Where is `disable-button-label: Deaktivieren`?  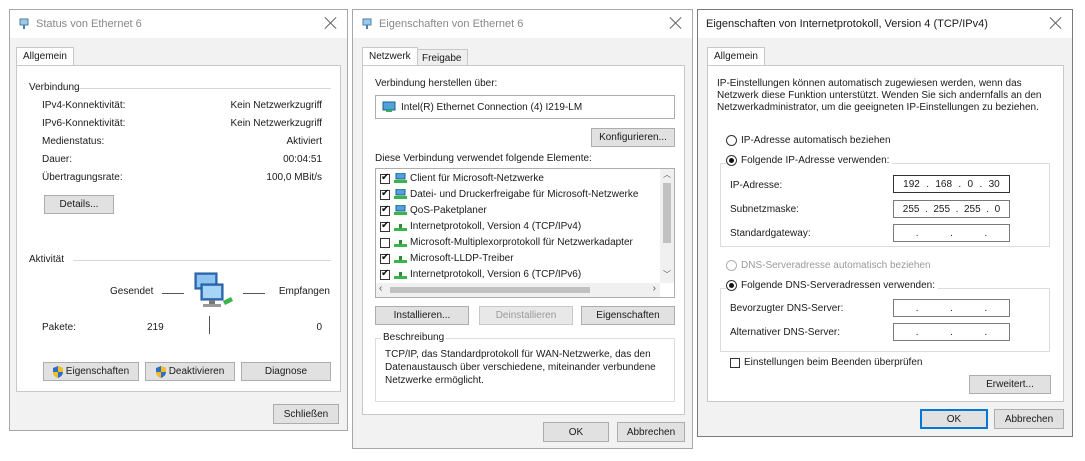
disable-button-label: Deaktivieren is located at coordinates (196, 371).